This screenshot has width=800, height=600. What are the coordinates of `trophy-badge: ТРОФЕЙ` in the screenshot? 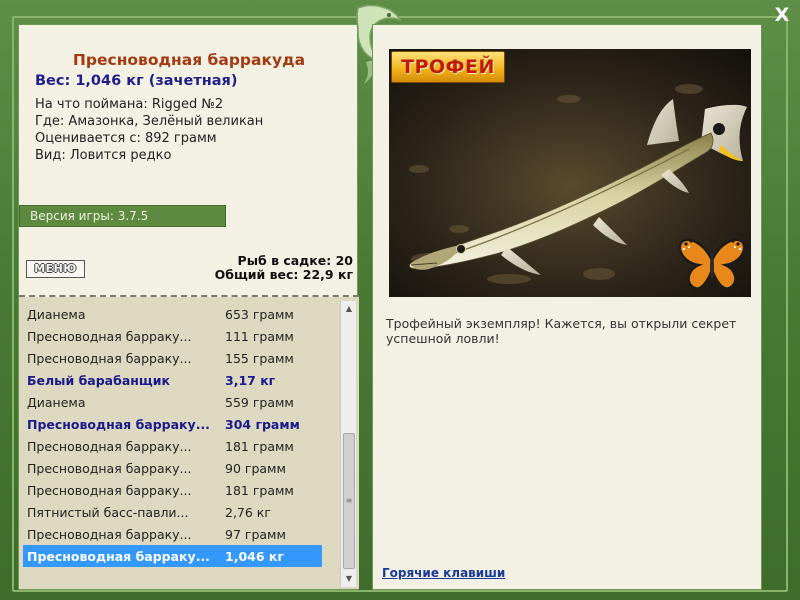 It's located at (448, 67).